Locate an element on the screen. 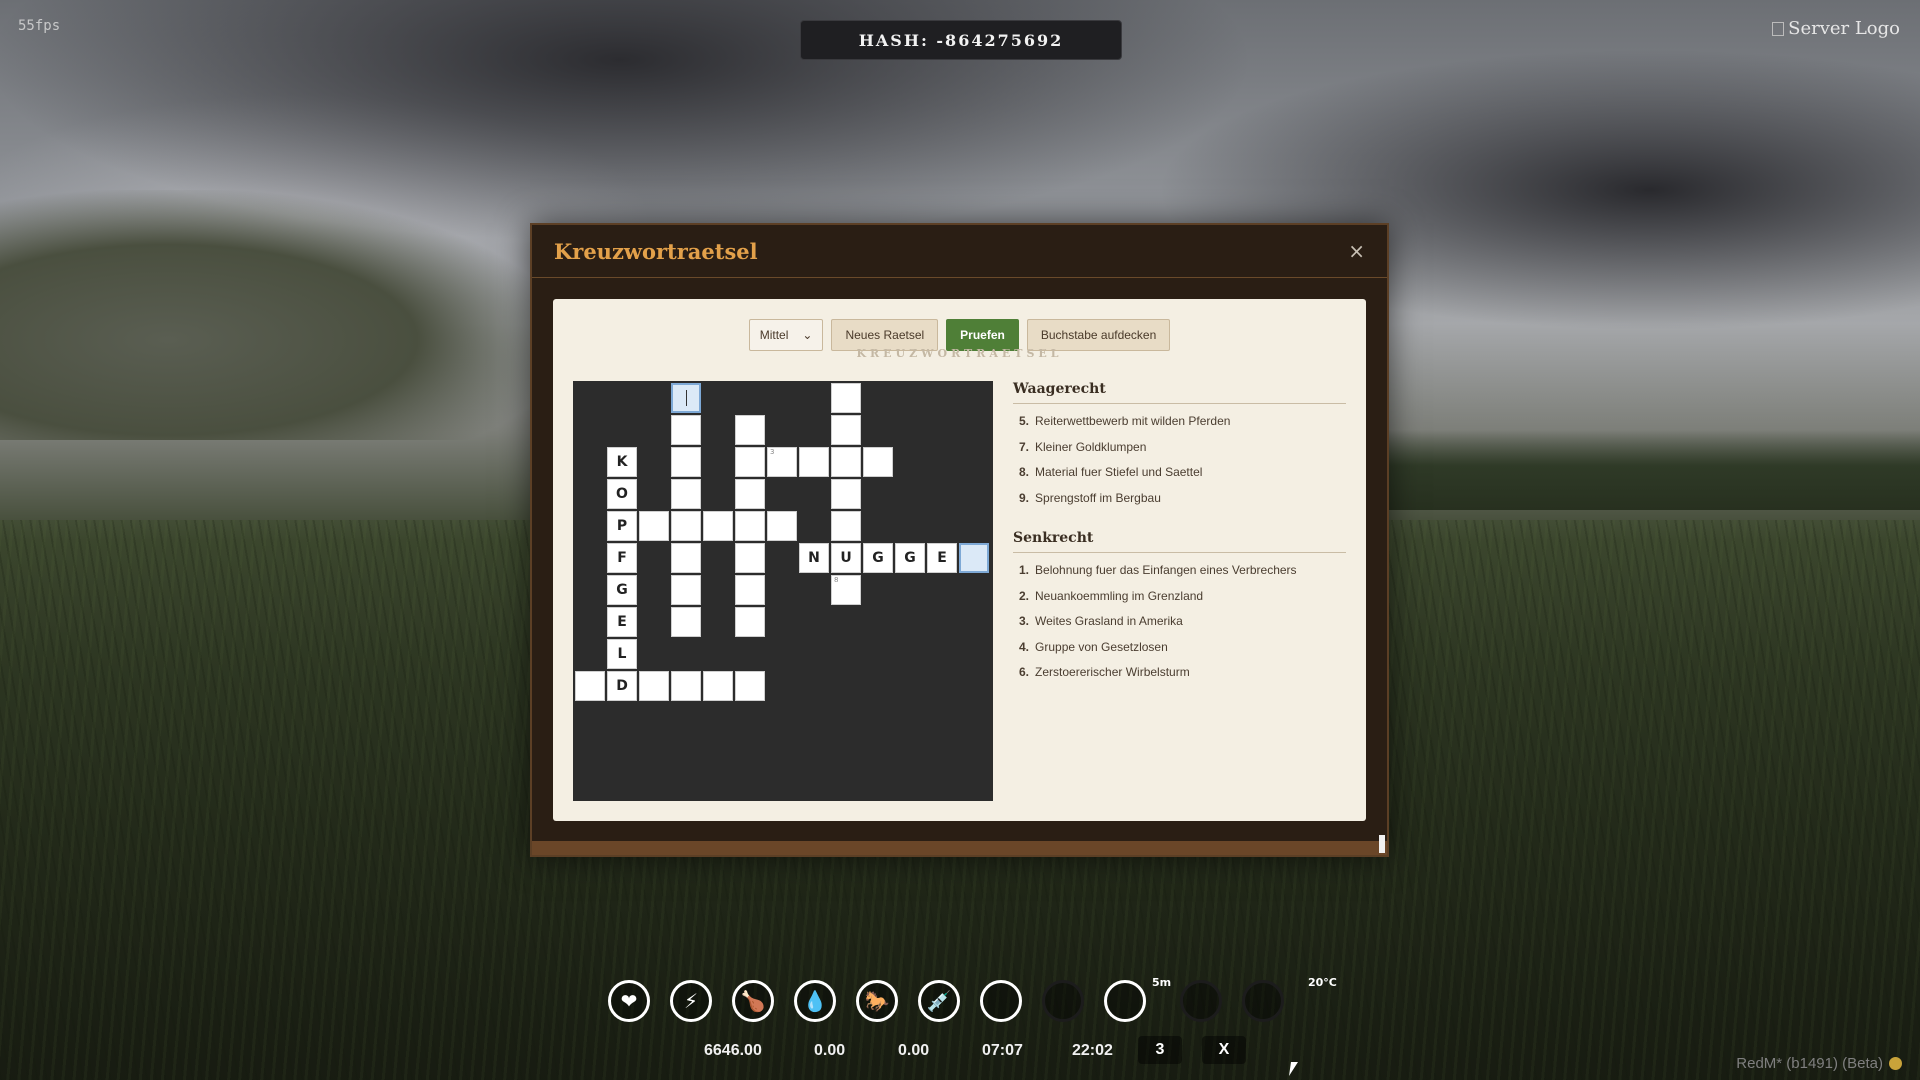 This screenshot has width=1920, height=1080. modal-title: Kreuzwortraetsel is located at coordinates (656, 251).